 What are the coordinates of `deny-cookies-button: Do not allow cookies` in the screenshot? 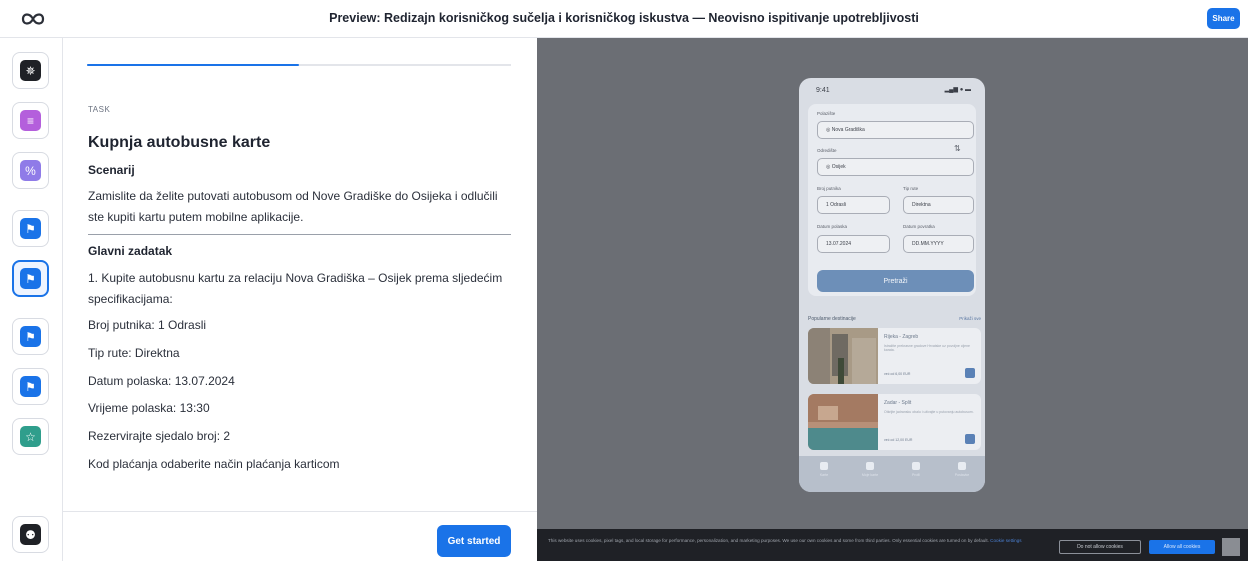 It's located at (1100, 547).